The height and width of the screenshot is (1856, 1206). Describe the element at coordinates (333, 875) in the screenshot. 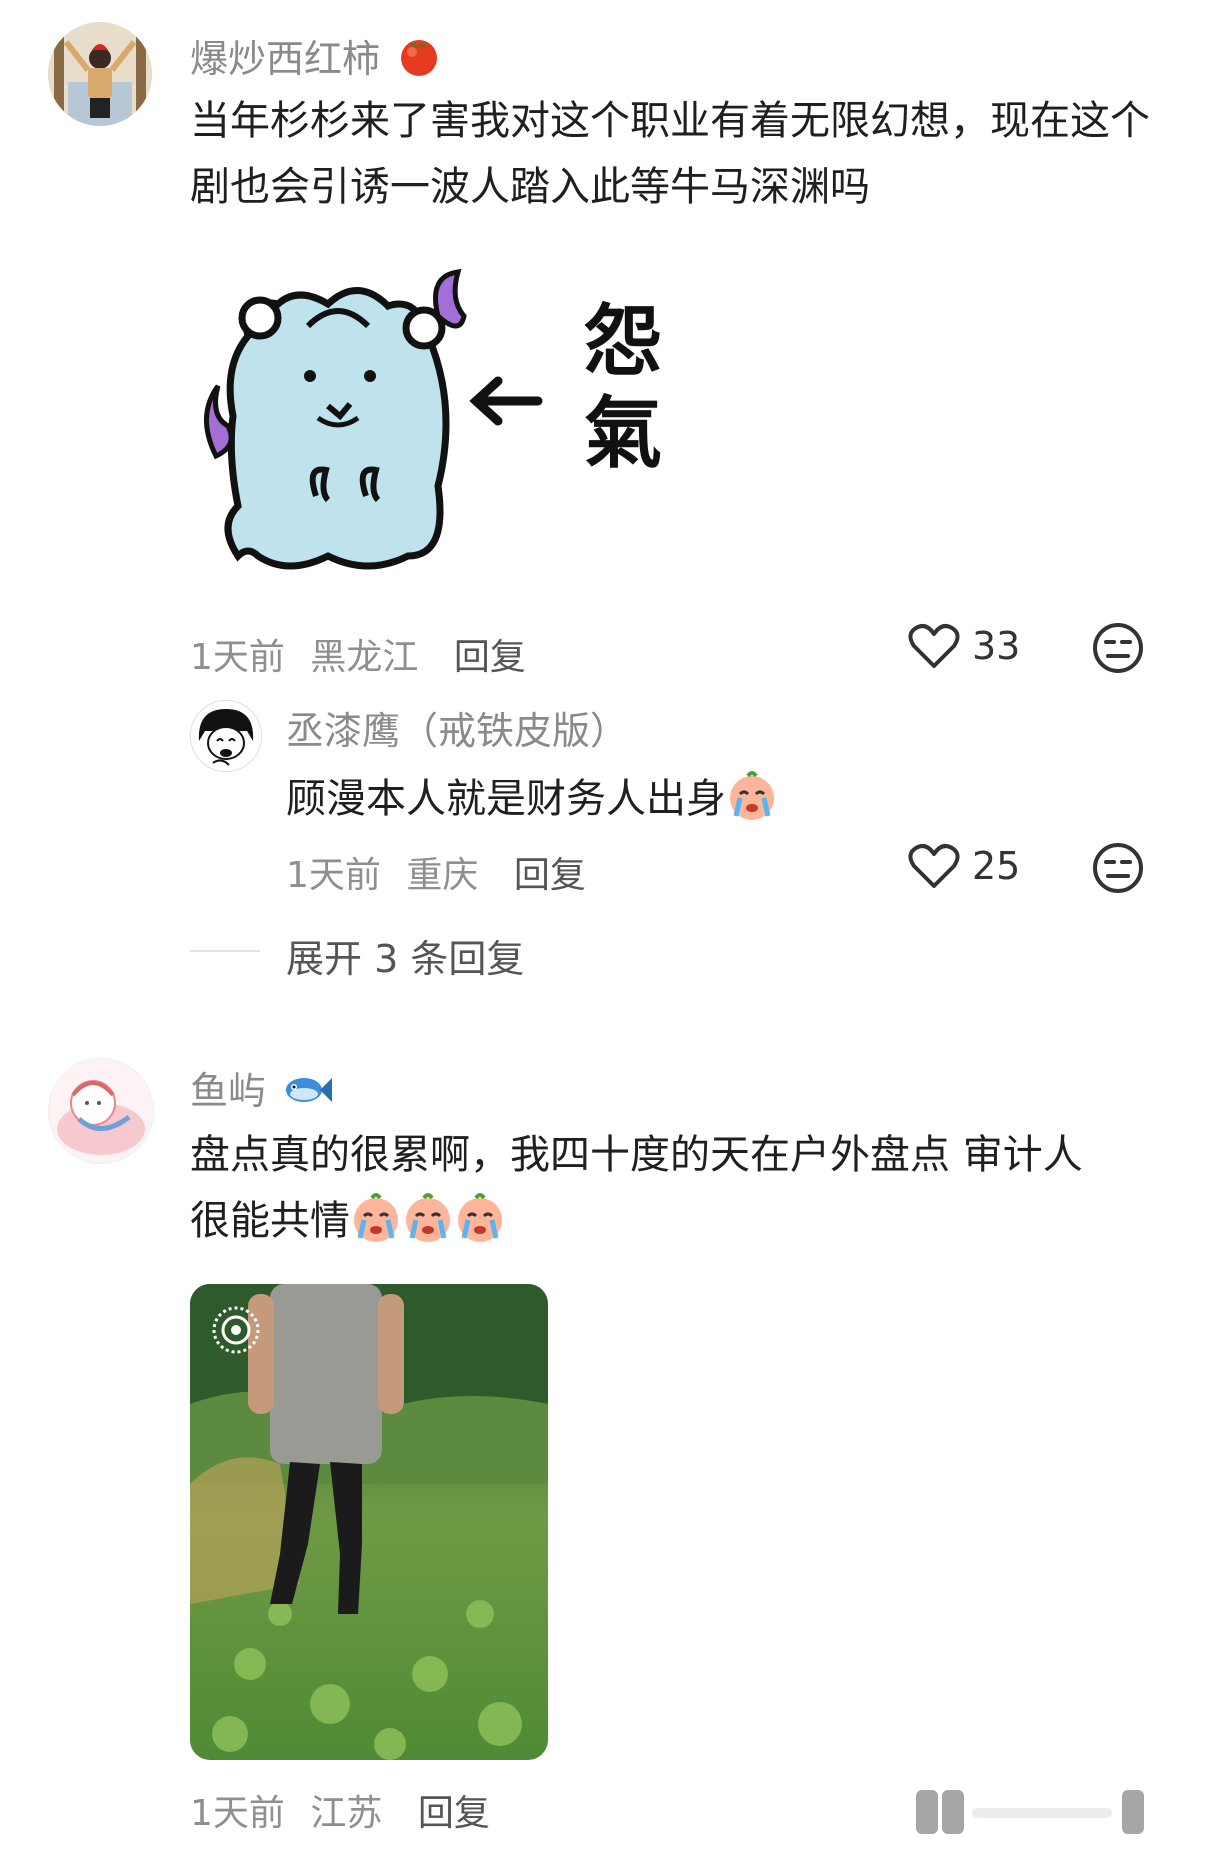

I see `reply-time: 1天前` at that location.